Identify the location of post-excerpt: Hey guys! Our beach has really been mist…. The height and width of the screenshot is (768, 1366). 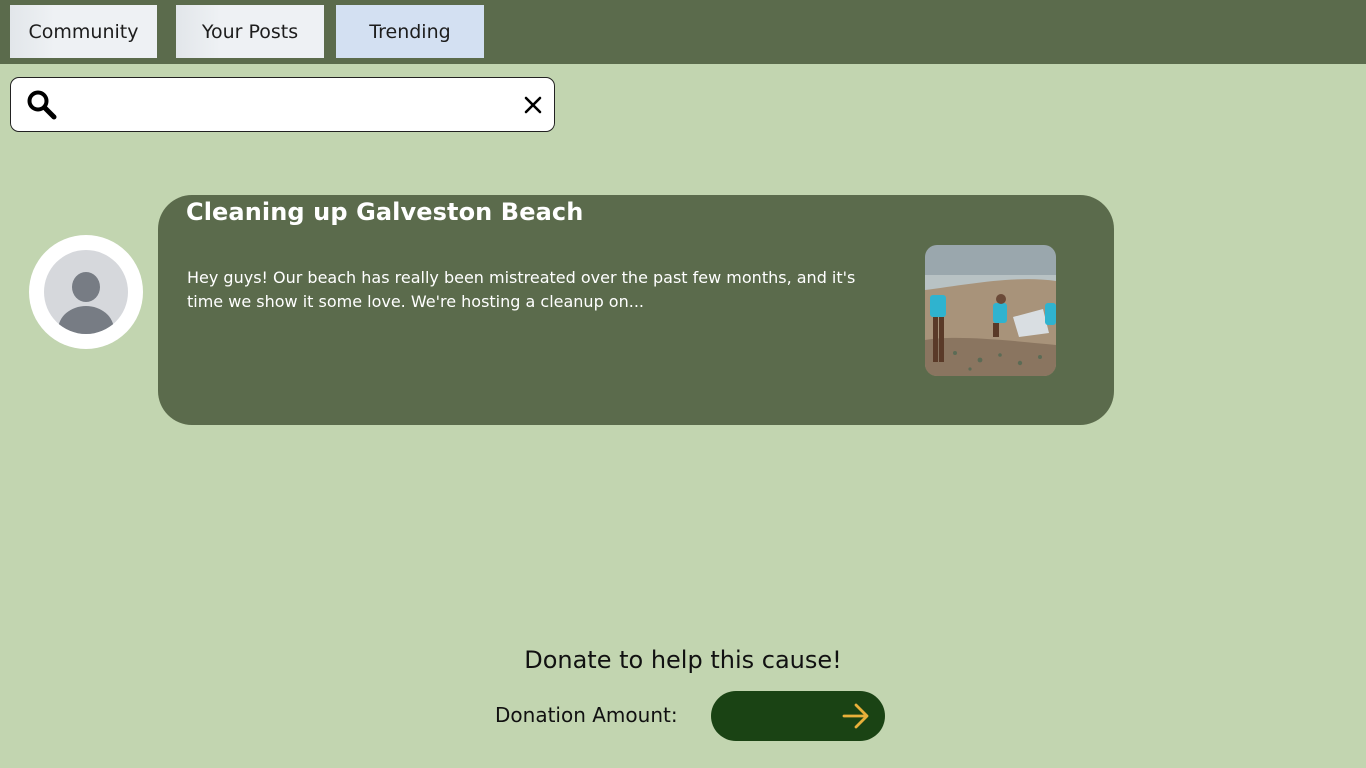
(521, 289).